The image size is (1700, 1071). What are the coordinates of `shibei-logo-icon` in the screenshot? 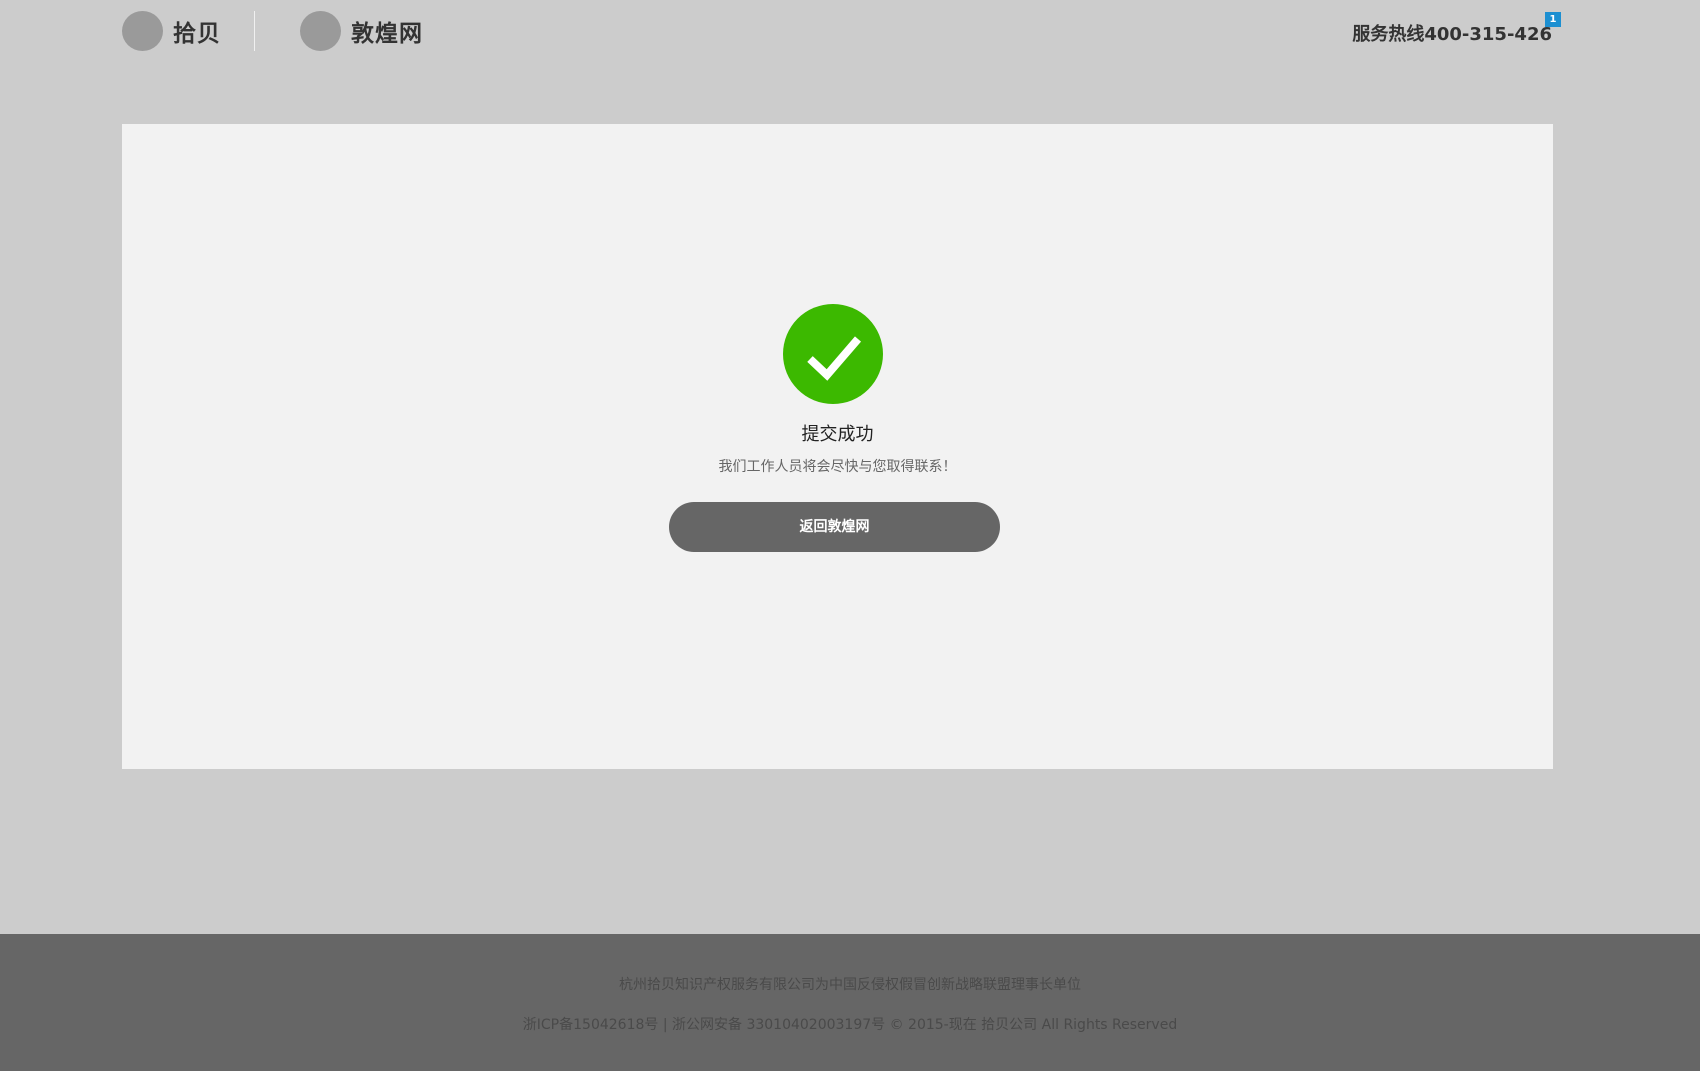 It's located at (142, 31).